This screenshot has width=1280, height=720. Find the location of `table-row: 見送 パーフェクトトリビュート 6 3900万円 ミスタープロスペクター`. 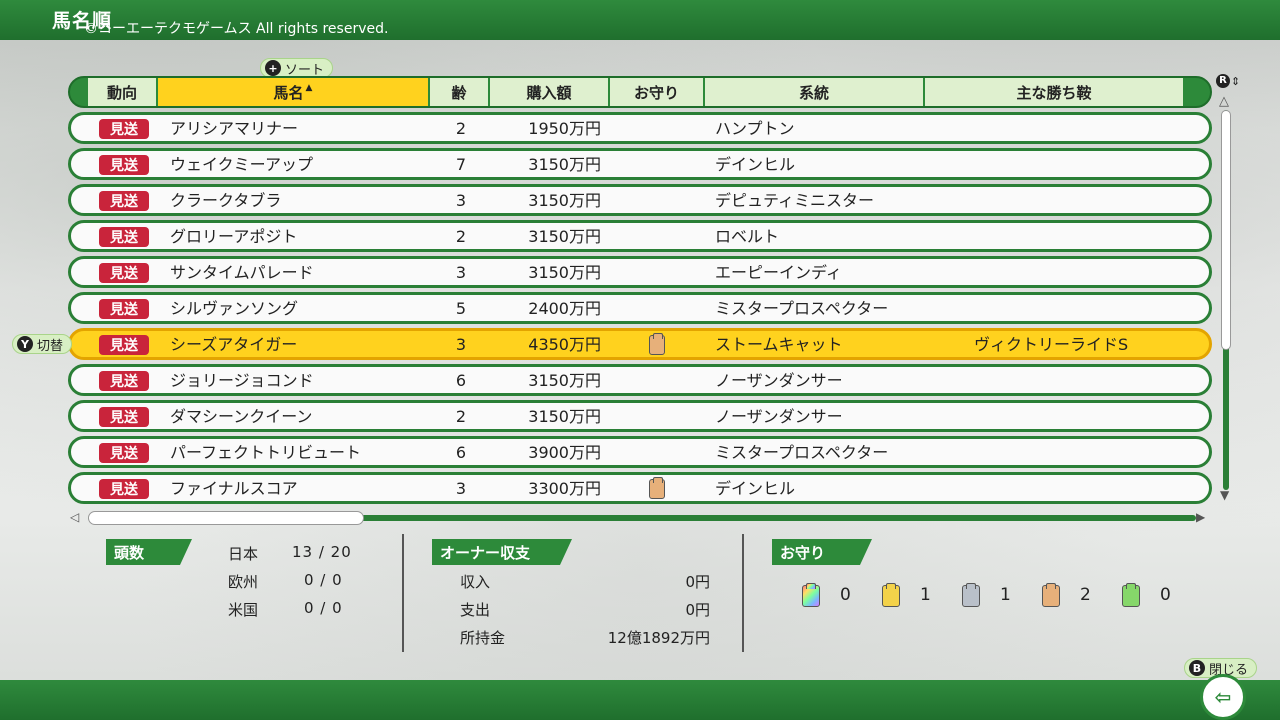

table-row: 見送 パーフェクトトリビュート 6 3900万円 ミスタープロスペクター is located at coordinates (640, 452).